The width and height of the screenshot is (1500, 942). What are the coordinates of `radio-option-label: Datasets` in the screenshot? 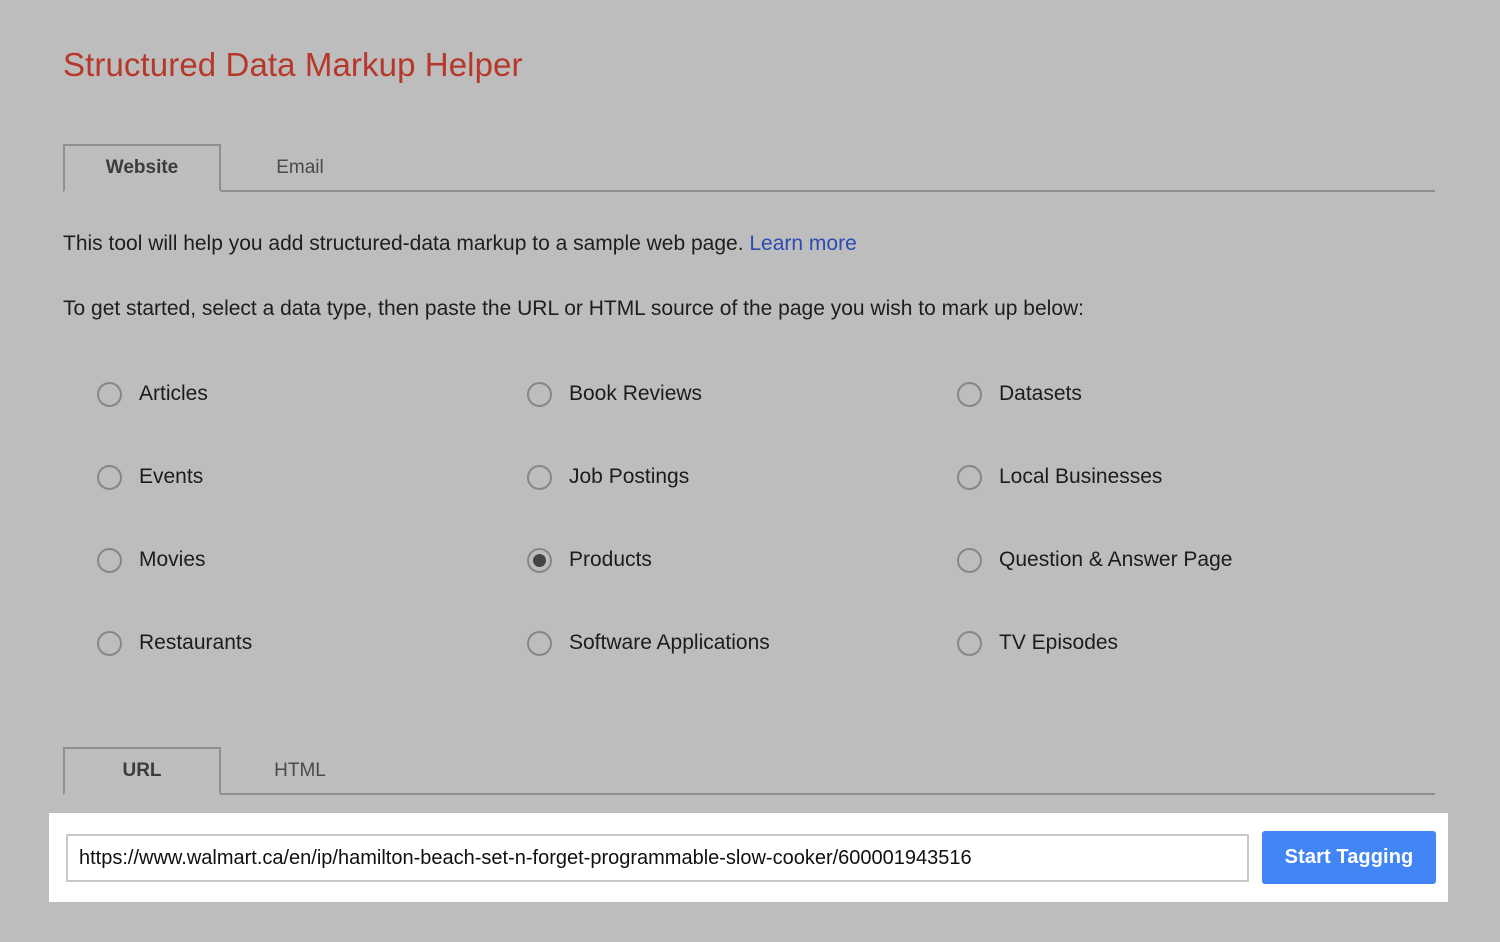 It's located at (1040, 393).